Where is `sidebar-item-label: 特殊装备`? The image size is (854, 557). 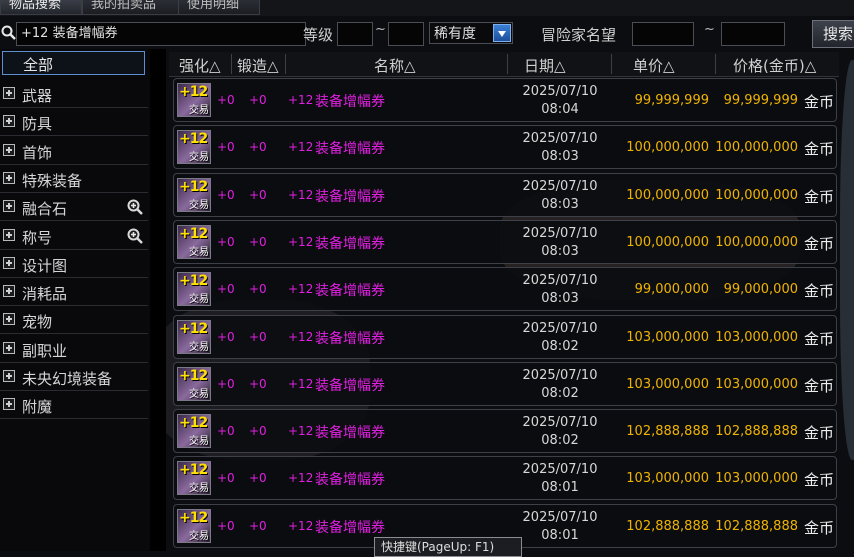 sidebar-item-label: 特殊装备 is located at coordinates (52, 180).